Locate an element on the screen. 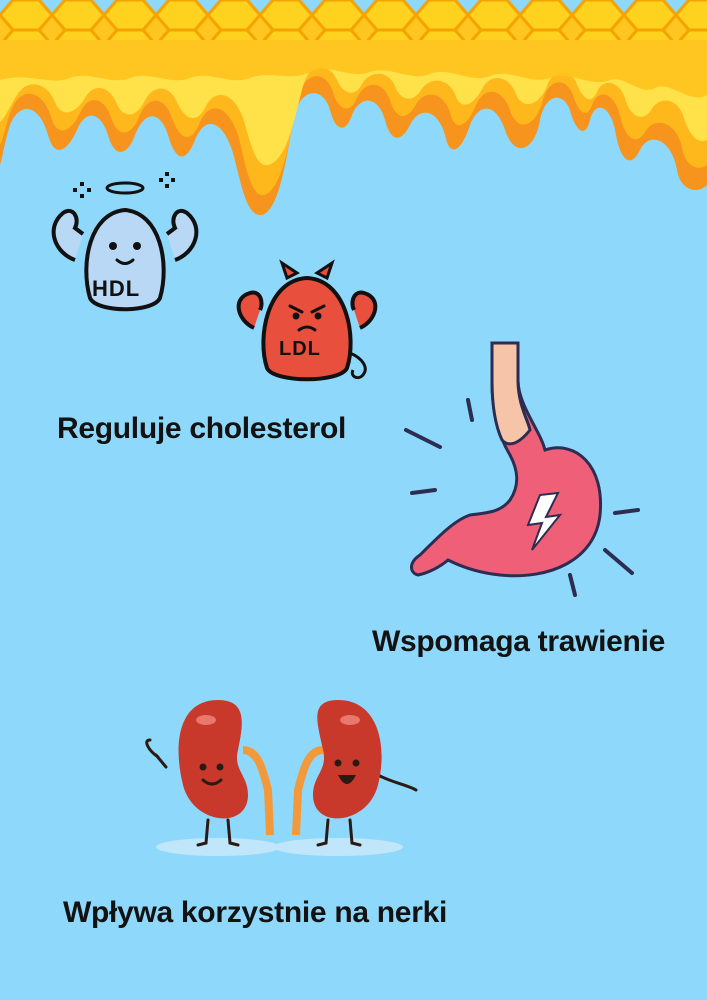 This screenshot has height=1000, width=707. caption-regulates-cholesterol: Reguluje cholesterol is located at coordinates (202, 428).